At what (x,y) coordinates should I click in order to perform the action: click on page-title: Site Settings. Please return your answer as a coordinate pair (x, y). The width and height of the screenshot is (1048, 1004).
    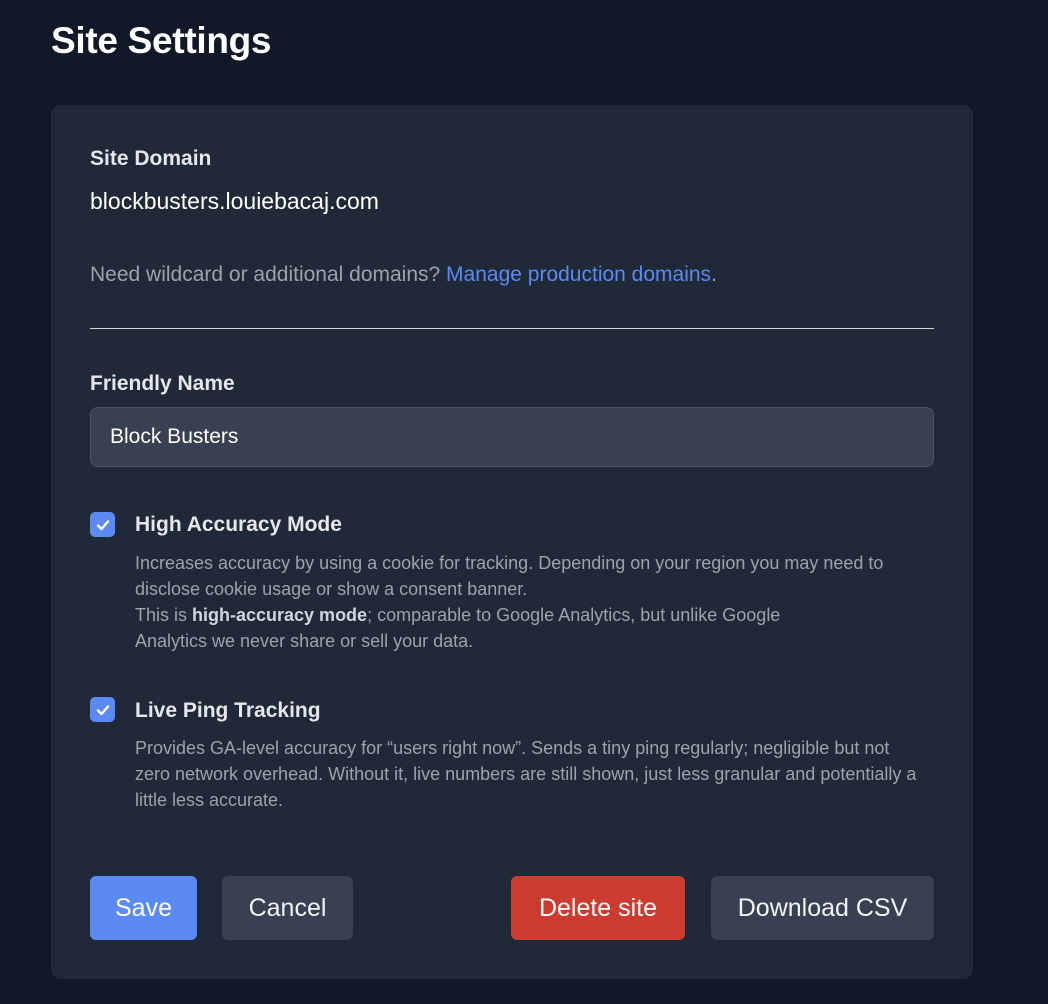
    Looking at the image, I should click on (161, 40).